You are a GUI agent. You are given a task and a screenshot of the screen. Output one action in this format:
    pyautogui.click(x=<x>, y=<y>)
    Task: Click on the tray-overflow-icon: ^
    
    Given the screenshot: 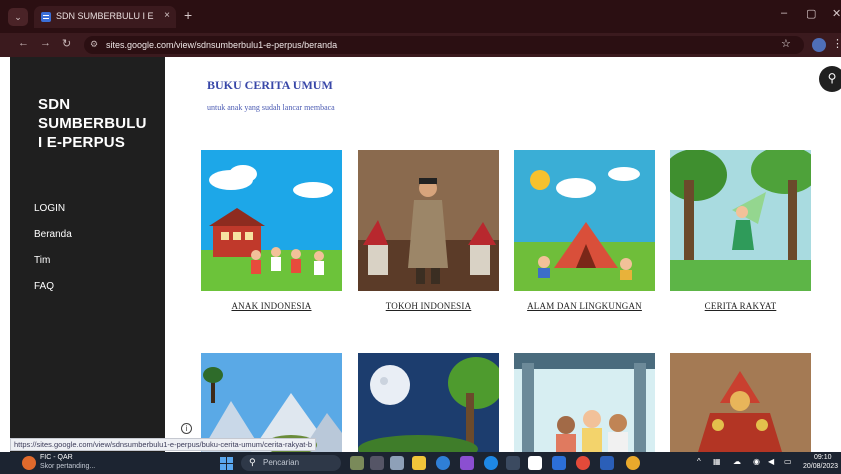 What is the action you would take?
    pyautogui.click(x=699, y=461)
    